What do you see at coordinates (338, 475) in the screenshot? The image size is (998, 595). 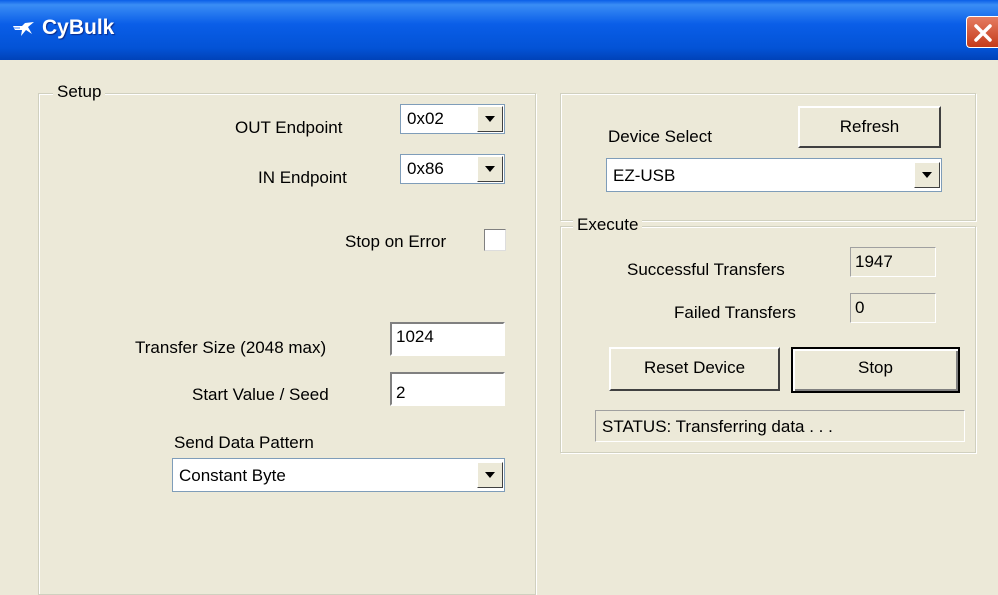 I see `pattern-select: Constant Byte` at bounding box center [338, 475].